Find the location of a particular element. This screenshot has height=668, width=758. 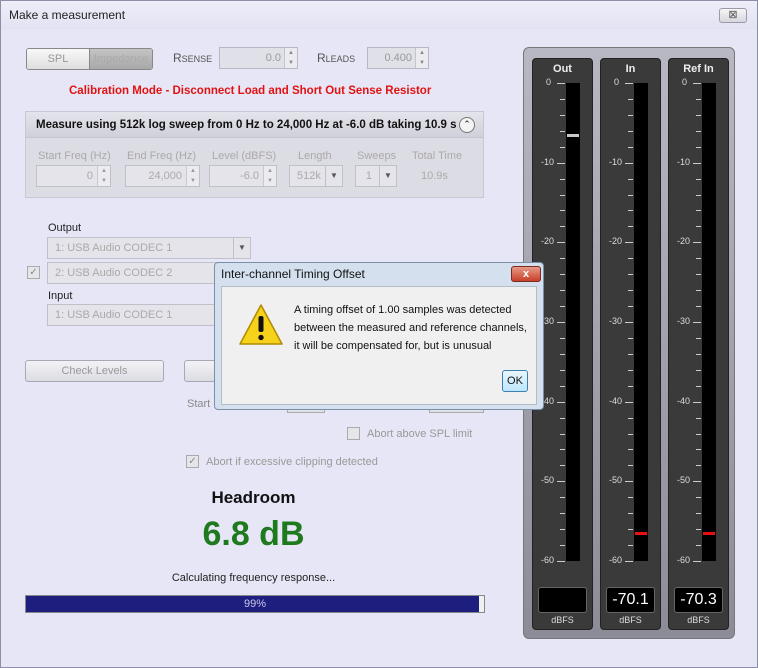

end-freq-input: 24,000 ▲ ▼ is located at coordinates (162, 176).